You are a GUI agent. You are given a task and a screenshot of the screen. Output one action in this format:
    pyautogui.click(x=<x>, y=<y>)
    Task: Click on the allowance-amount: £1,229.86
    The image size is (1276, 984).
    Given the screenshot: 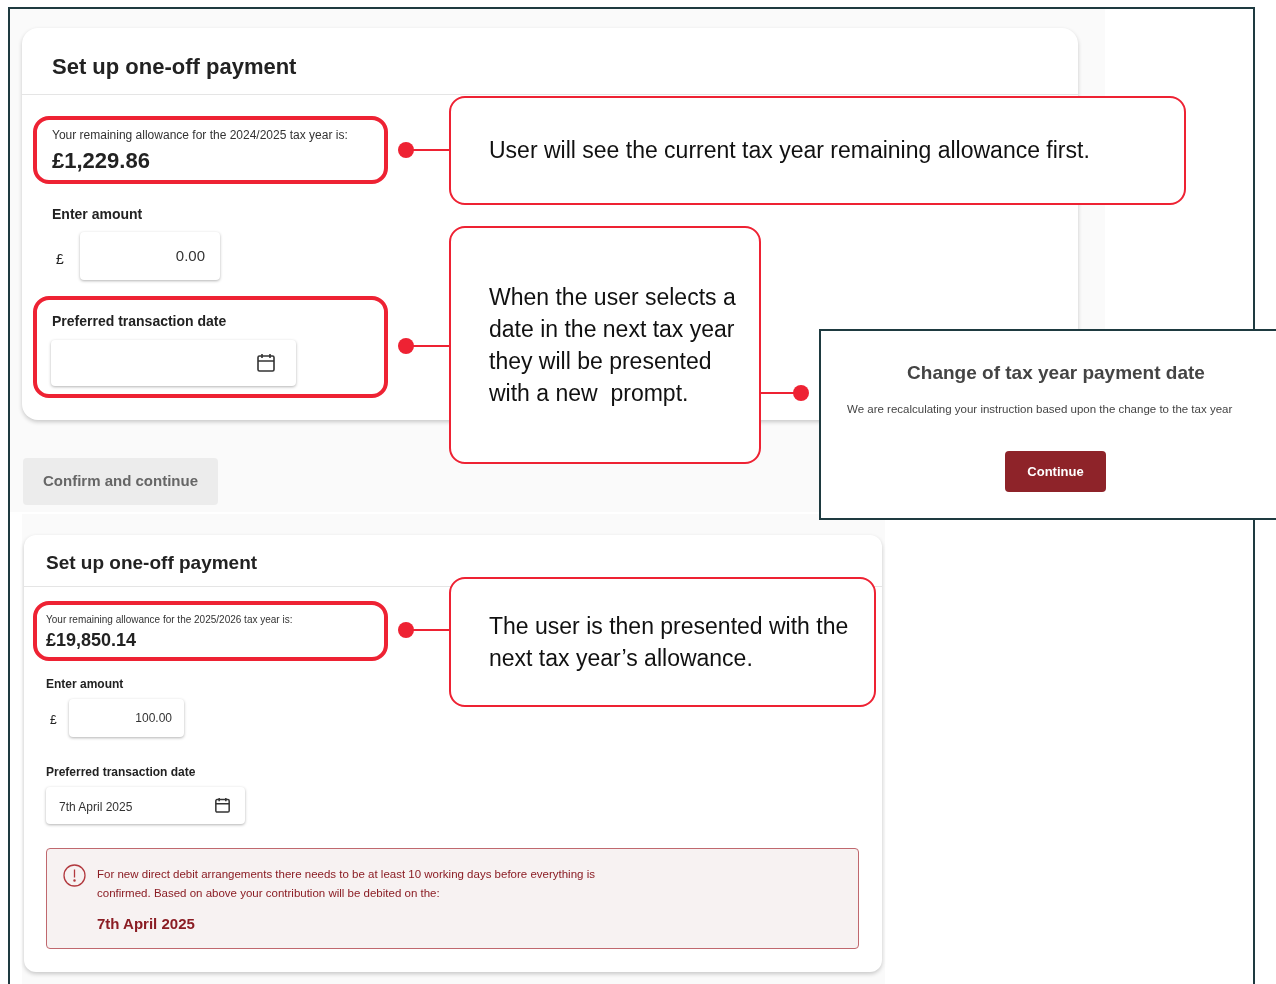 What is the action you would take?
    pyautogui.click(x=101, y=161)
    